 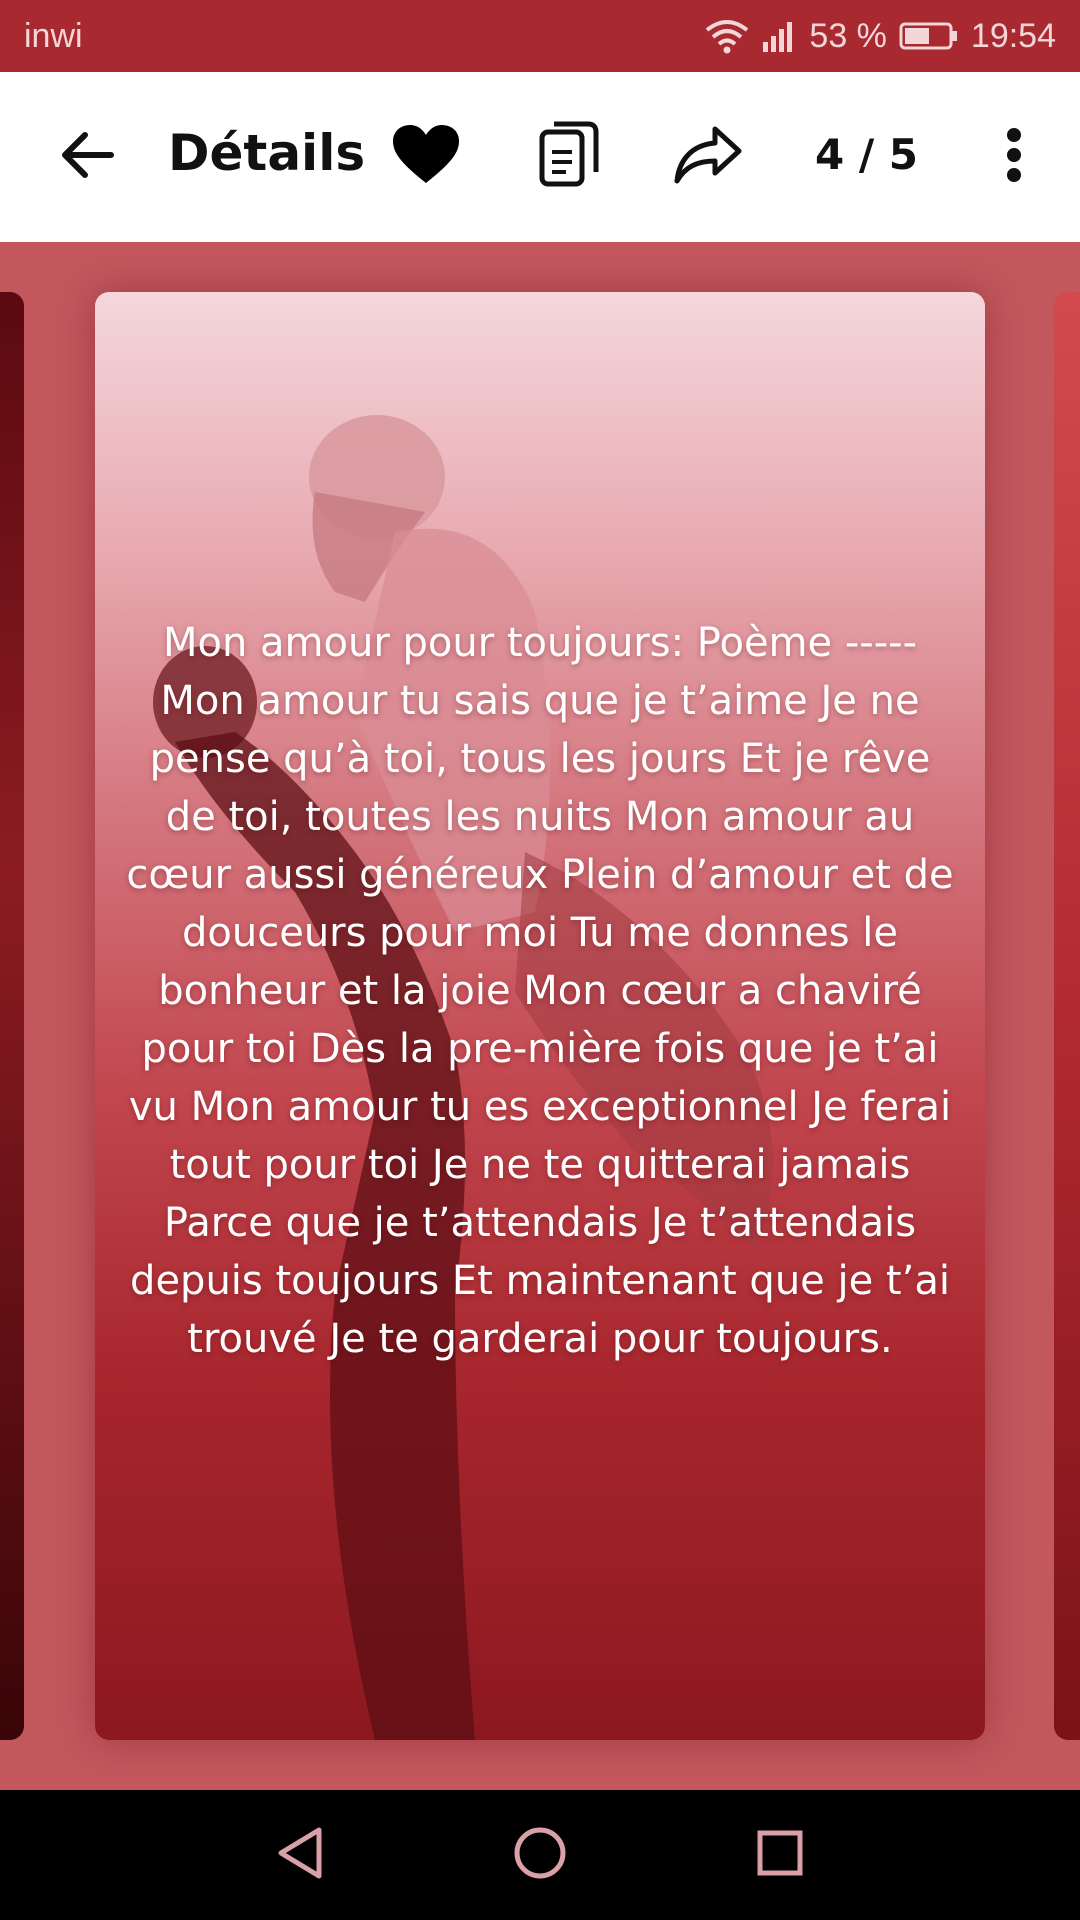 I want to click on home-circle-icon, so click(x=540, y=1855).